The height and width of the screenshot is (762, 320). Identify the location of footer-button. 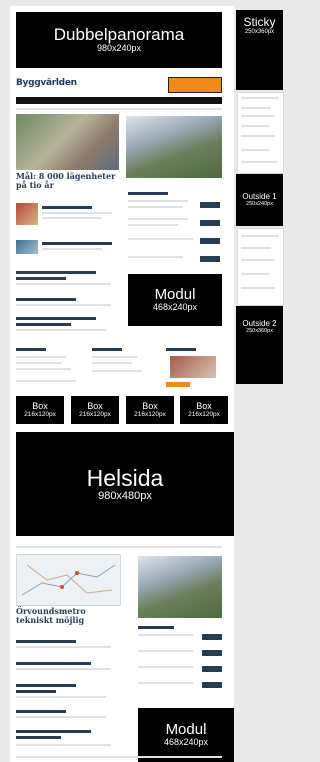
(178, 384).